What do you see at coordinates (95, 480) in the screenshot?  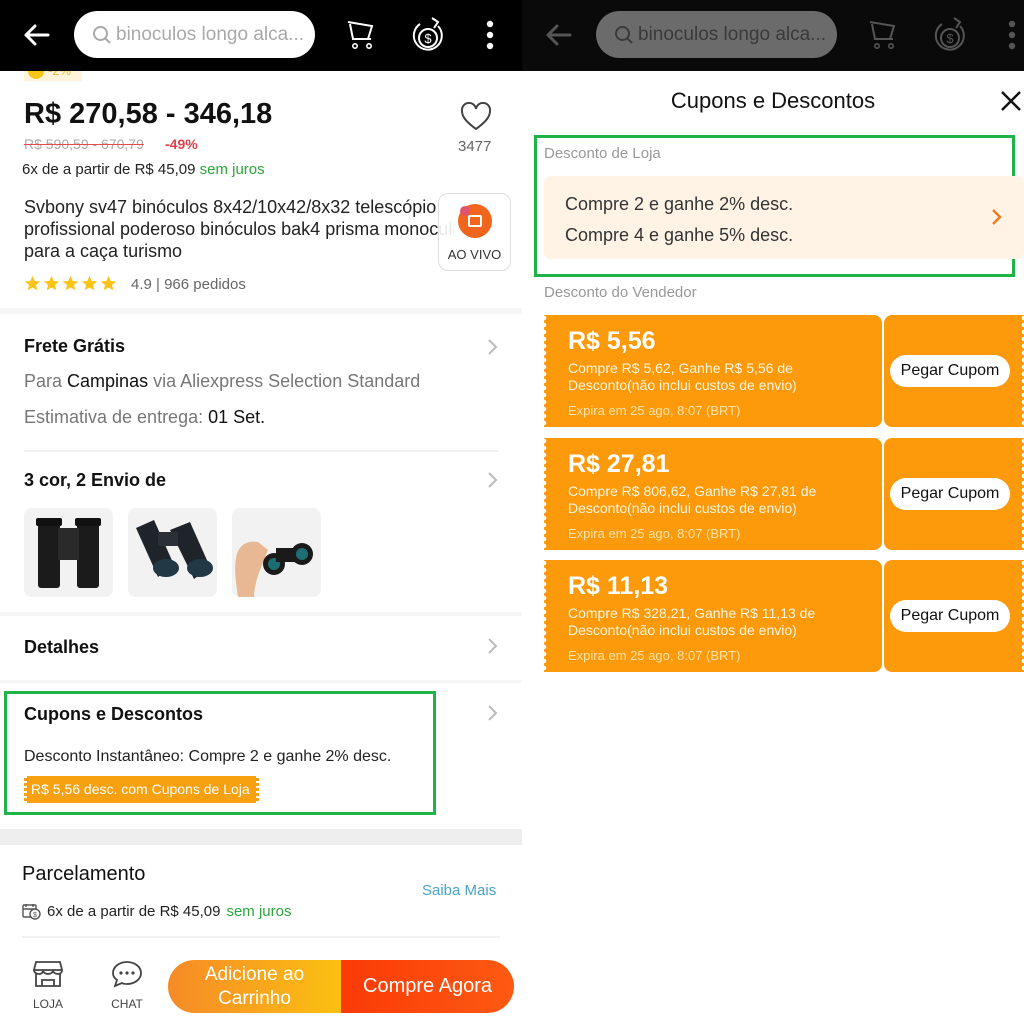 I see `variants-title: 3 cor, 2 Envio de` at bounding box center [95, 480].